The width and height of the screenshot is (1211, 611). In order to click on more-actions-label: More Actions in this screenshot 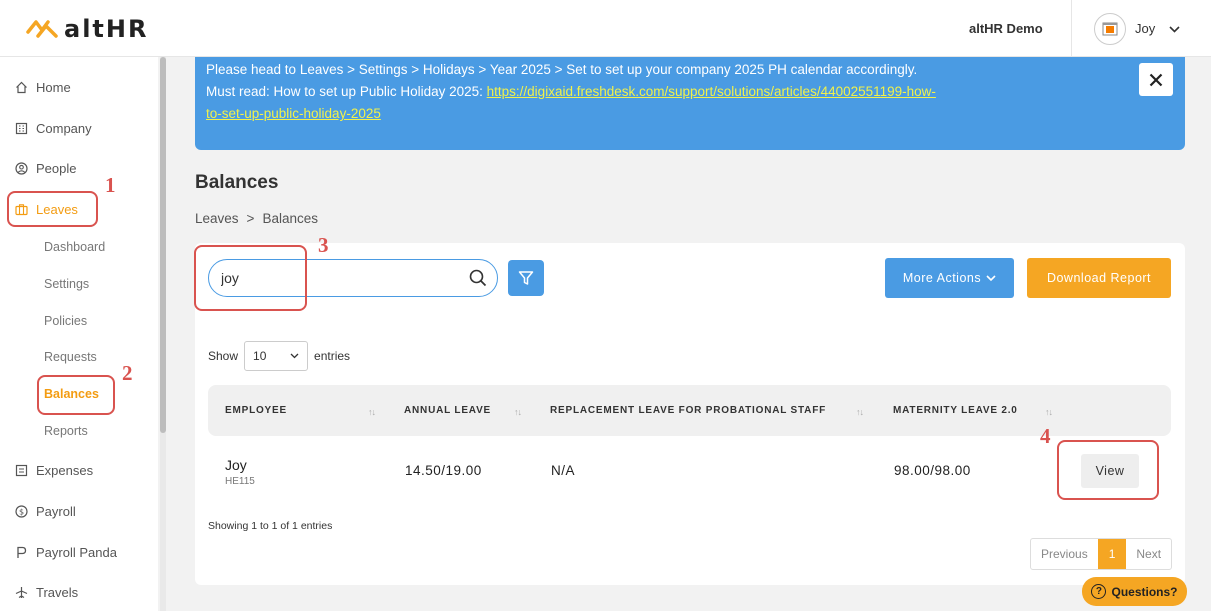, I will do `click(942, 278)`.